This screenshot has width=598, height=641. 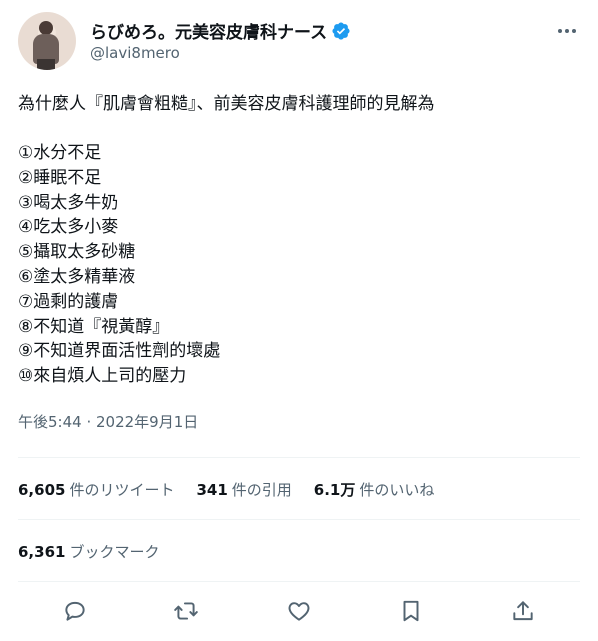 I want to click on bookmark-count-stat: 6,361 ブックマーク, so click(x=88, y=551).